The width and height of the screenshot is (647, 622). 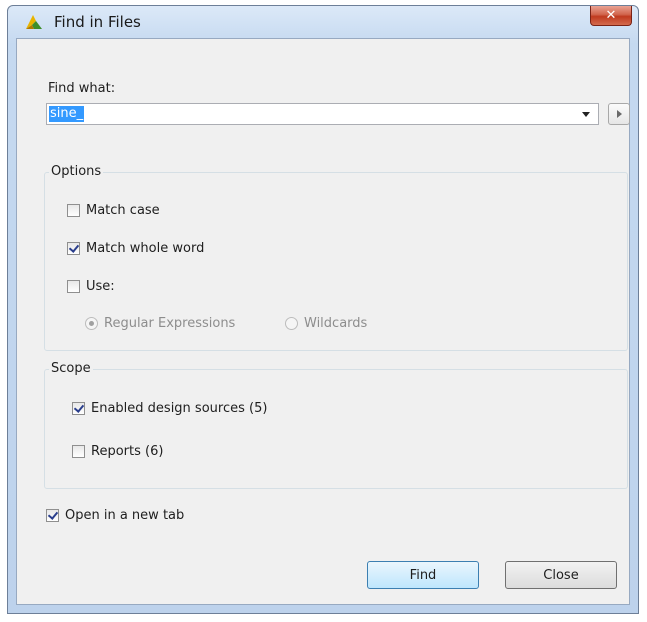 I want to click on open-new-tab-option: Open in a new tab, so click(x=115, y=515).